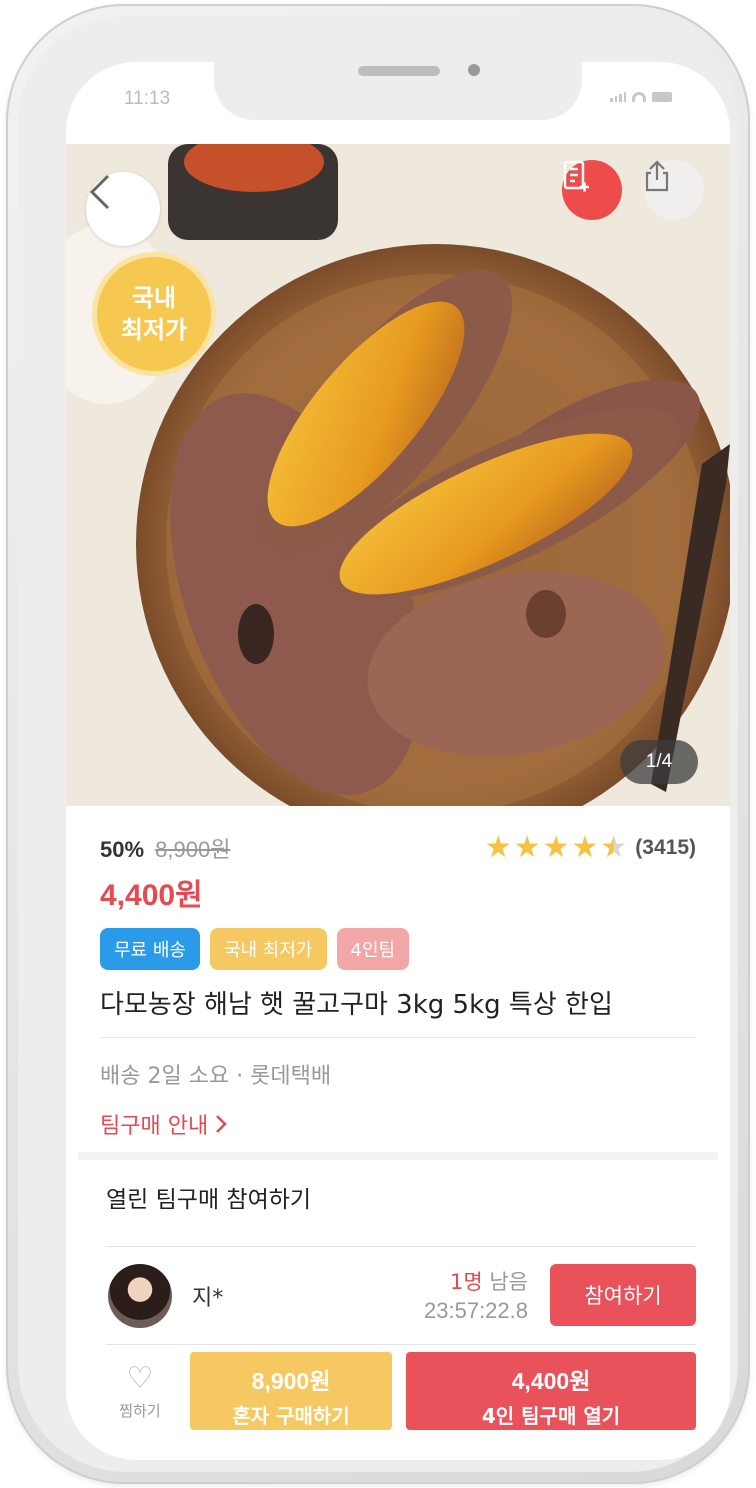 The height and width of the screenshot is (1488, 756). What do you see at coordinates (291, 1416) in the screenshot?
I see `solo-label: 혼자 구매하기` at bounding box center [291, 1416].